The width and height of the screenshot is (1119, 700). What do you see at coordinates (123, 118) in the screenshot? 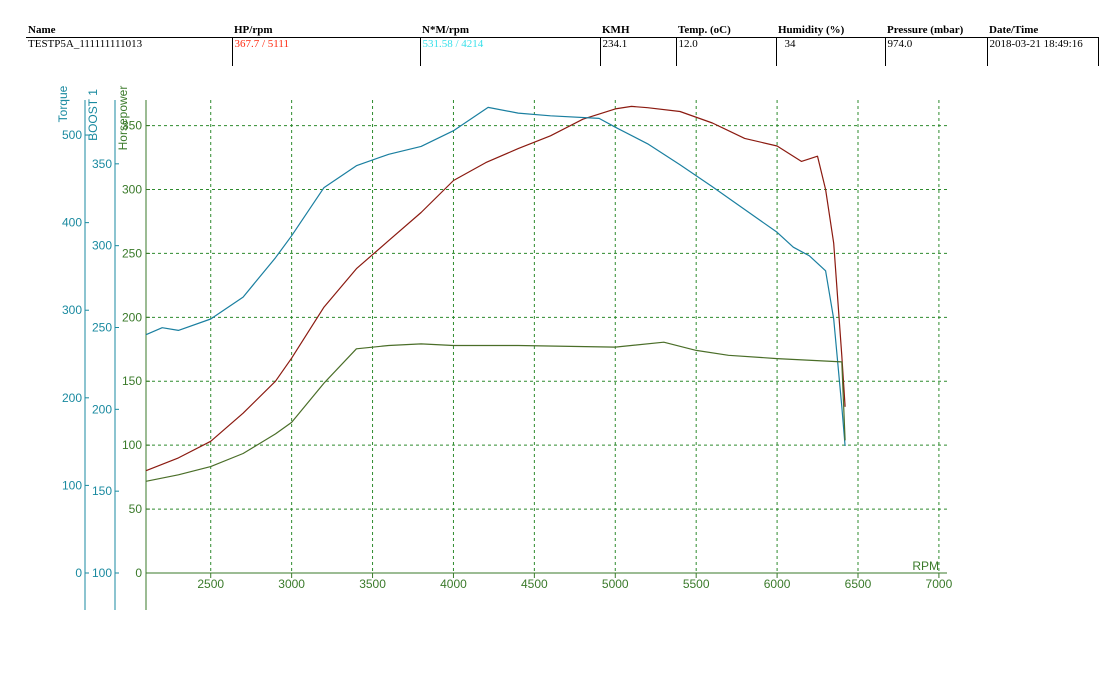
I see `y-axis-title: Horsepower` at bounding box center [123, 118].